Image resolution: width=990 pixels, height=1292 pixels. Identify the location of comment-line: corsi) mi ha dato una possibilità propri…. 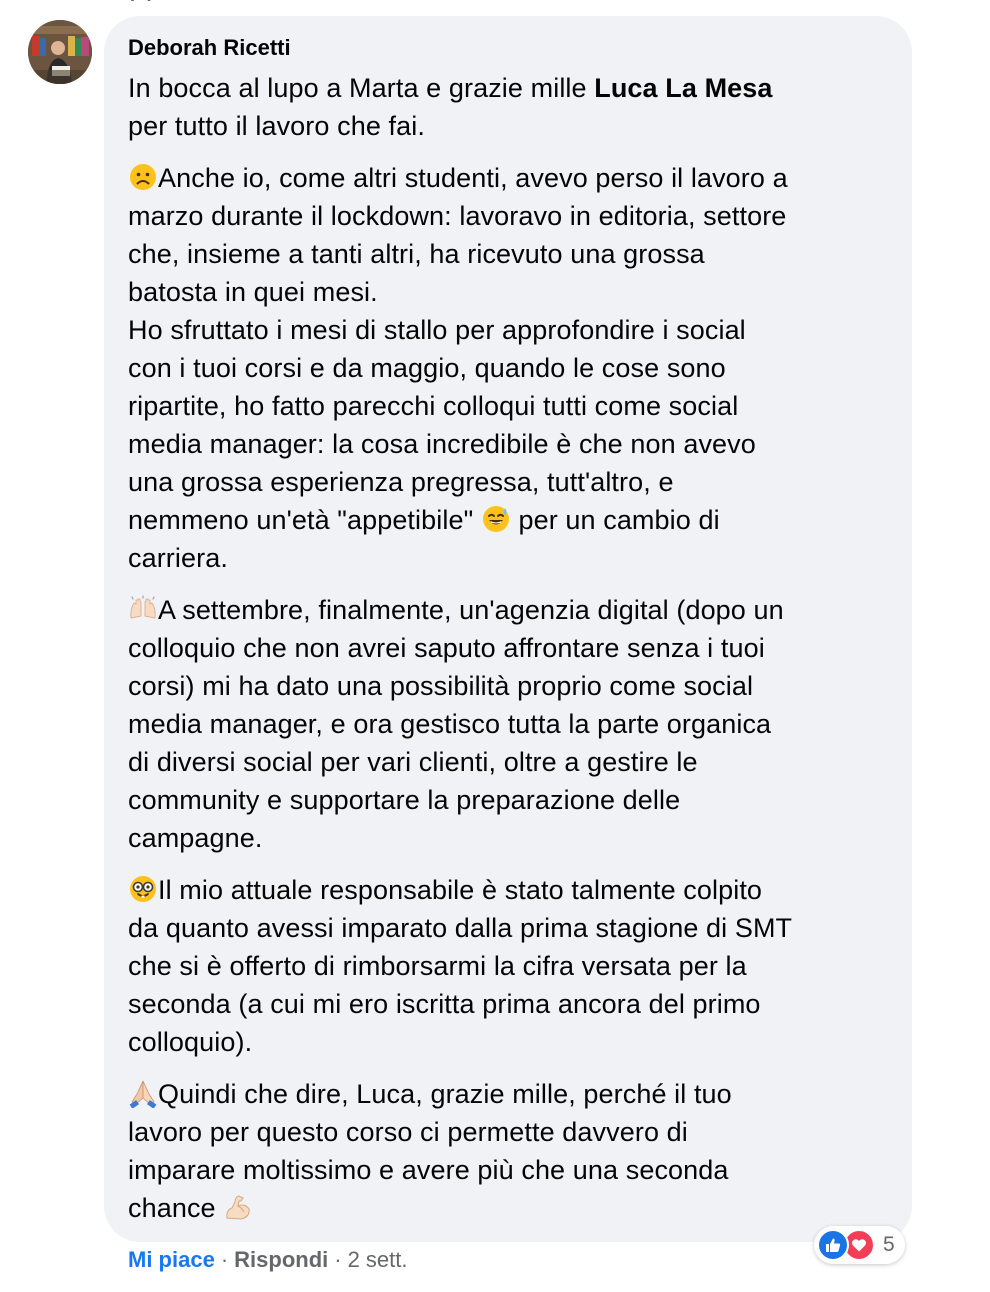
(441, 686).